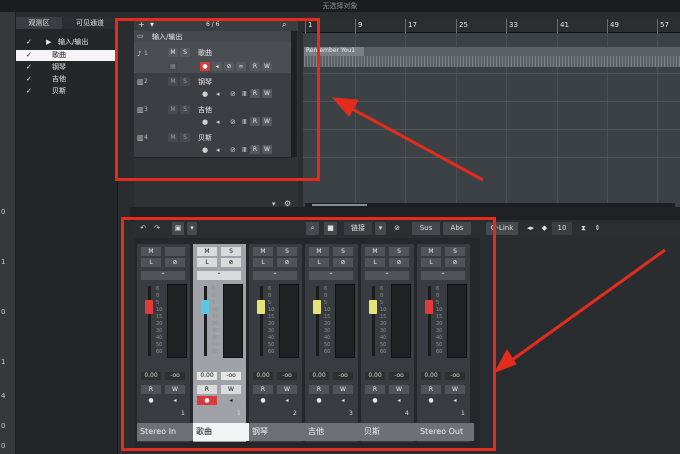 This screenshot has height=454, width=680. What do you see at coordinates (585, 307) in the screenshot?
I see `annotation-arrow-bottom` at bounding box center [585, 307].